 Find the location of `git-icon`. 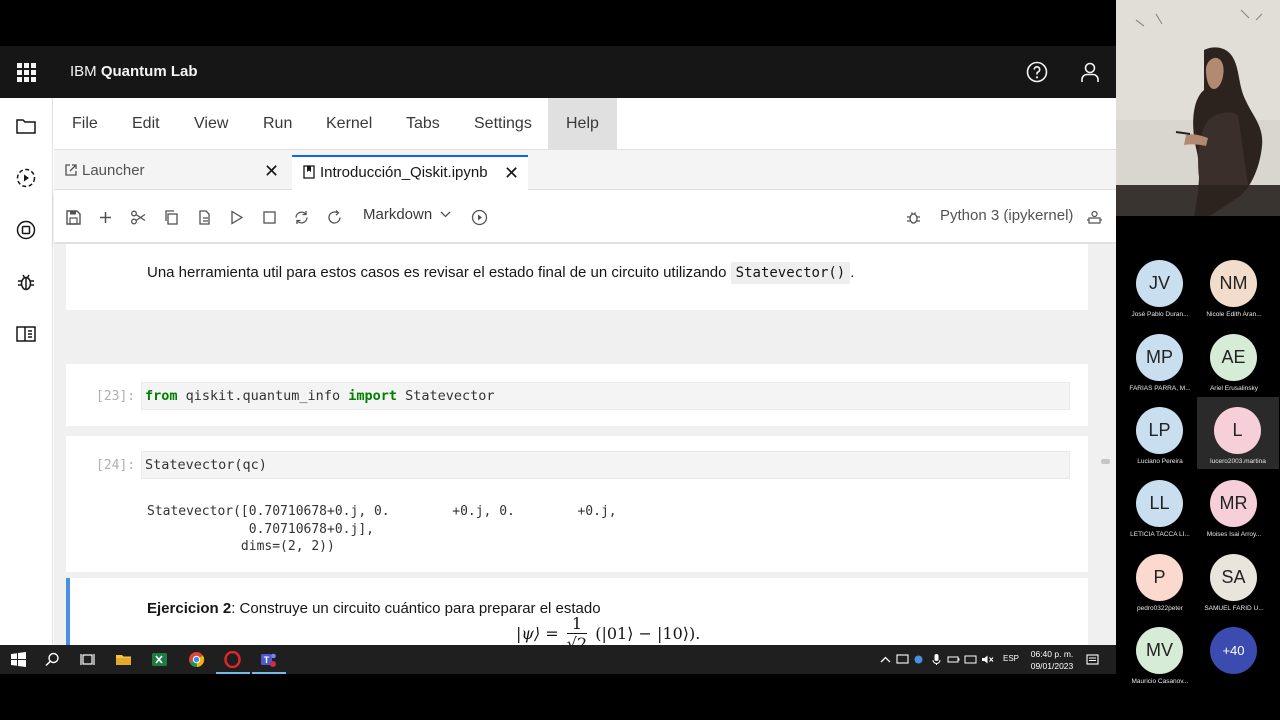

git-icon is located at coordinates (479, 217).